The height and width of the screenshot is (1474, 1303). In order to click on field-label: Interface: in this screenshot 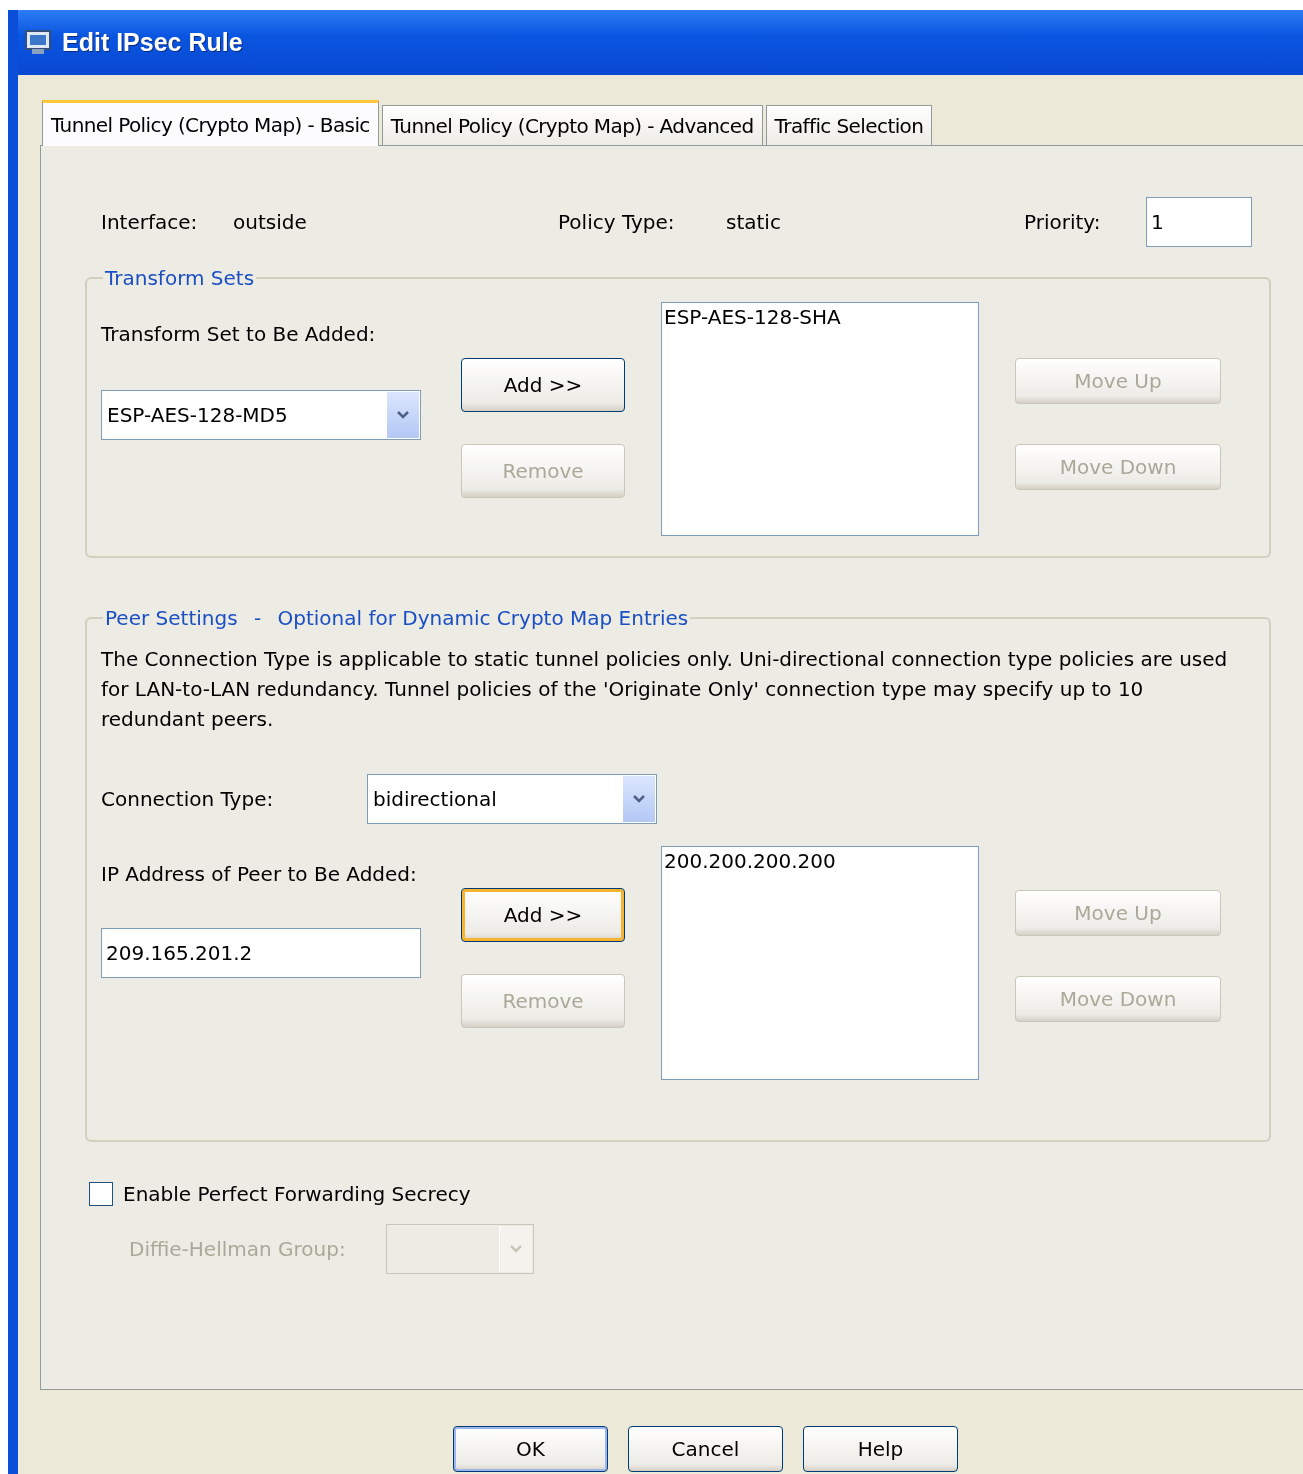, I will do `click(150, 222)`.